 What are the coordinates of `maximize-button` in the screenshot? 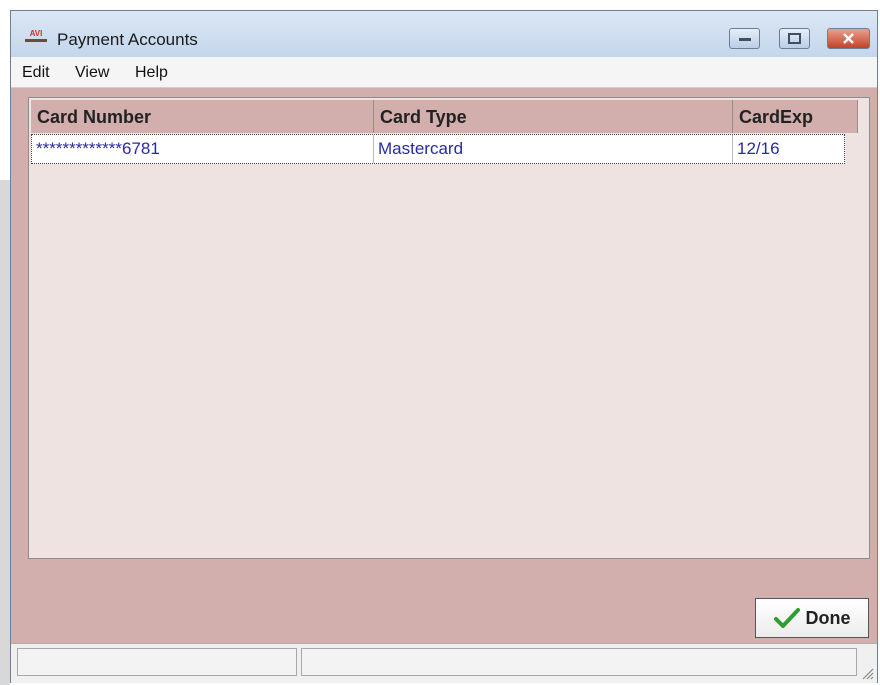 It's located at (794, 38).